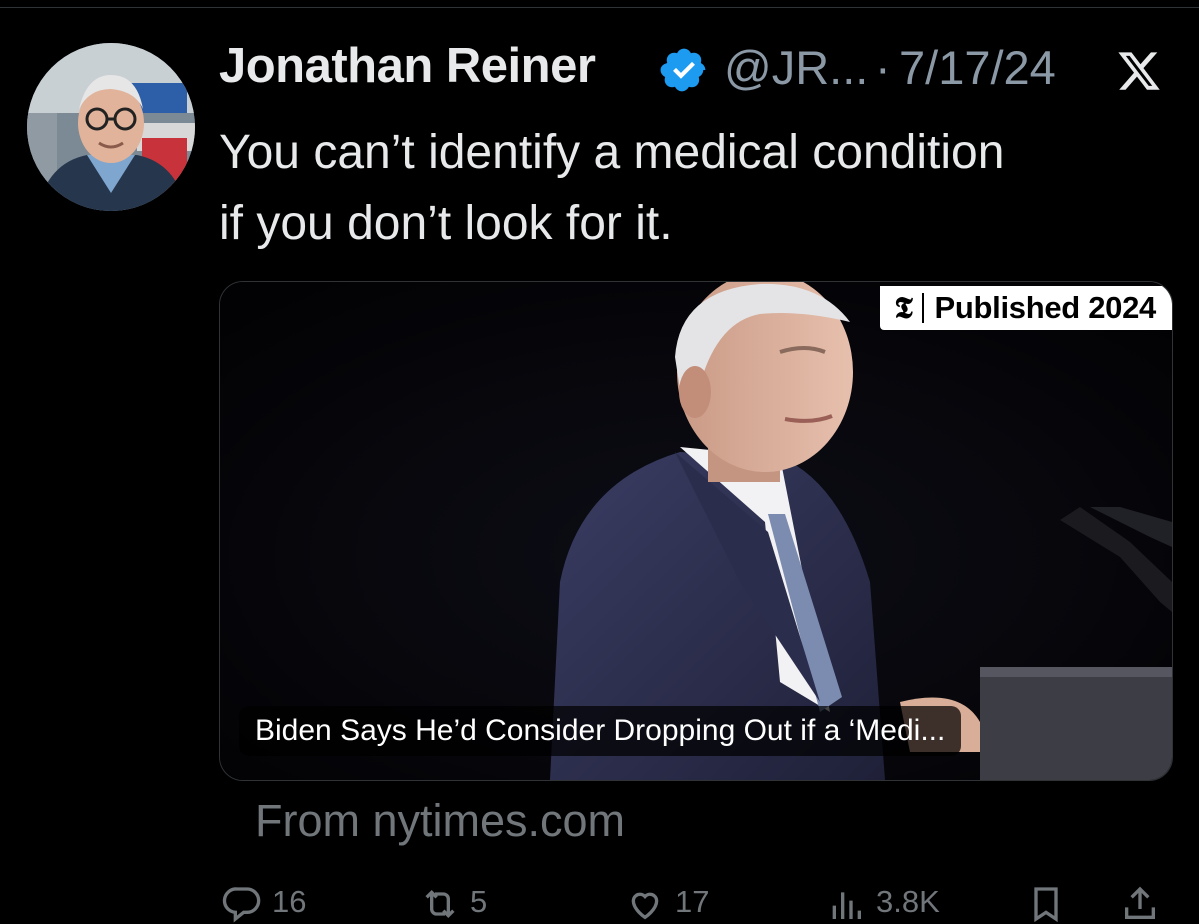 This screenshot has height=924, width=1199. What do you see at coordinates (599, 7) in the screenshot?
I see `top-divider` at bounding box center [599, 7].